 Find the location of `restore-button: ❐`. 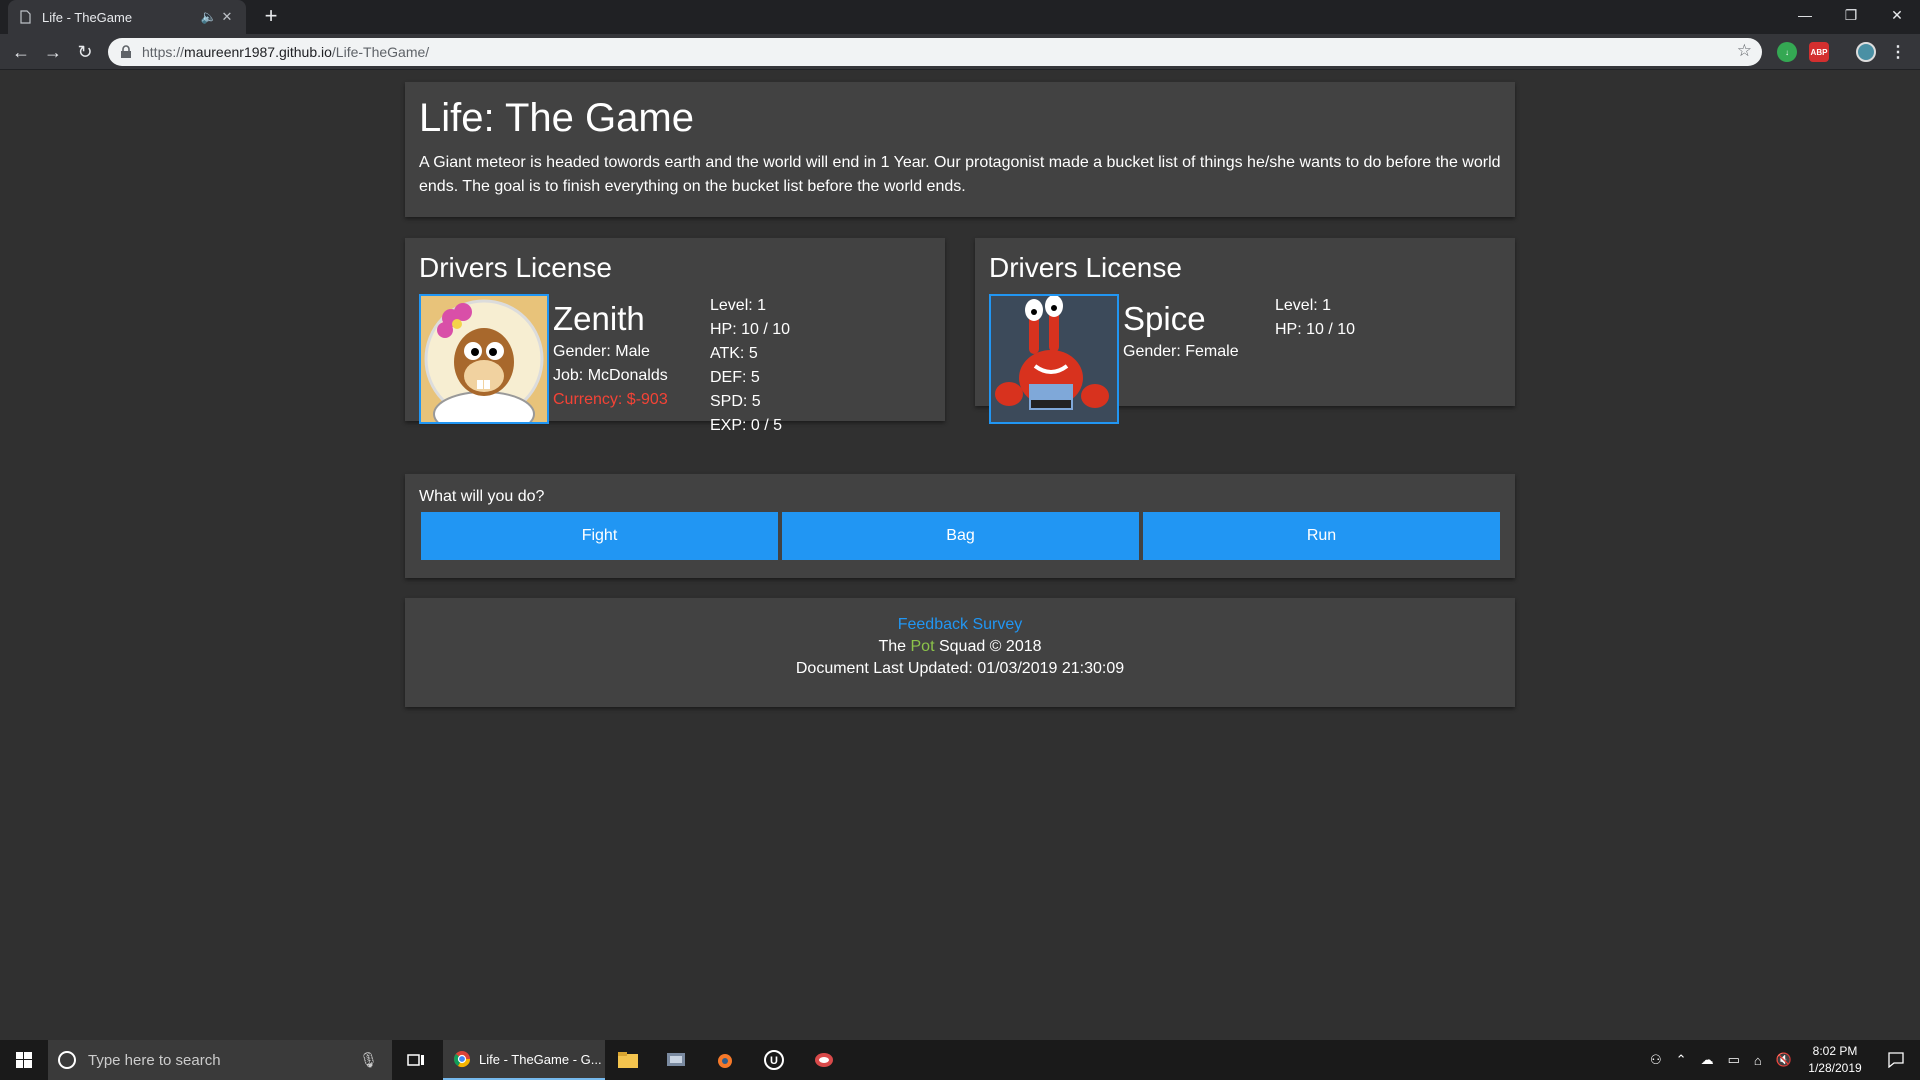

restore-button: ❐ is located at coordinates (1851, 15).